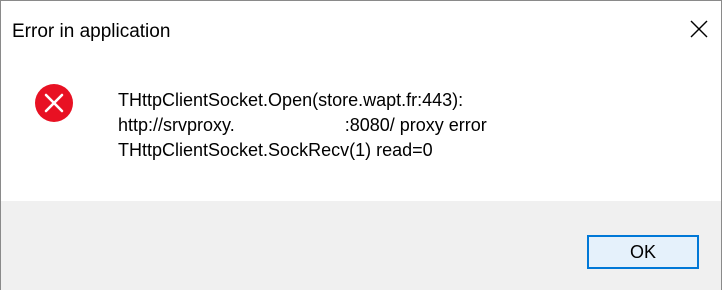 The image size is (722, 290). Describe the element at coordinates (275, 150) in the screenshot. I see `message-line: THttpClientSocket.SockRecv(1) read=0` at that location.